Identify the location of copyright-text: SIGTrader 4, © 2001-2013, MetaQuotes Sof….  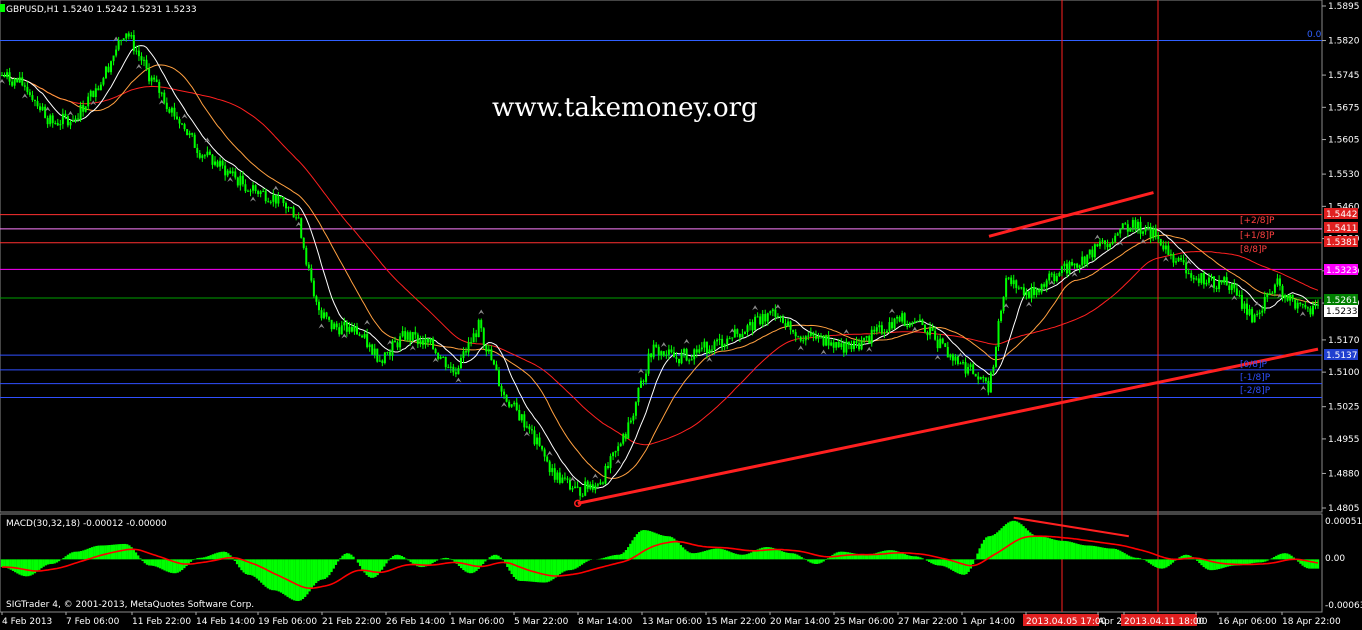
(130, 605).